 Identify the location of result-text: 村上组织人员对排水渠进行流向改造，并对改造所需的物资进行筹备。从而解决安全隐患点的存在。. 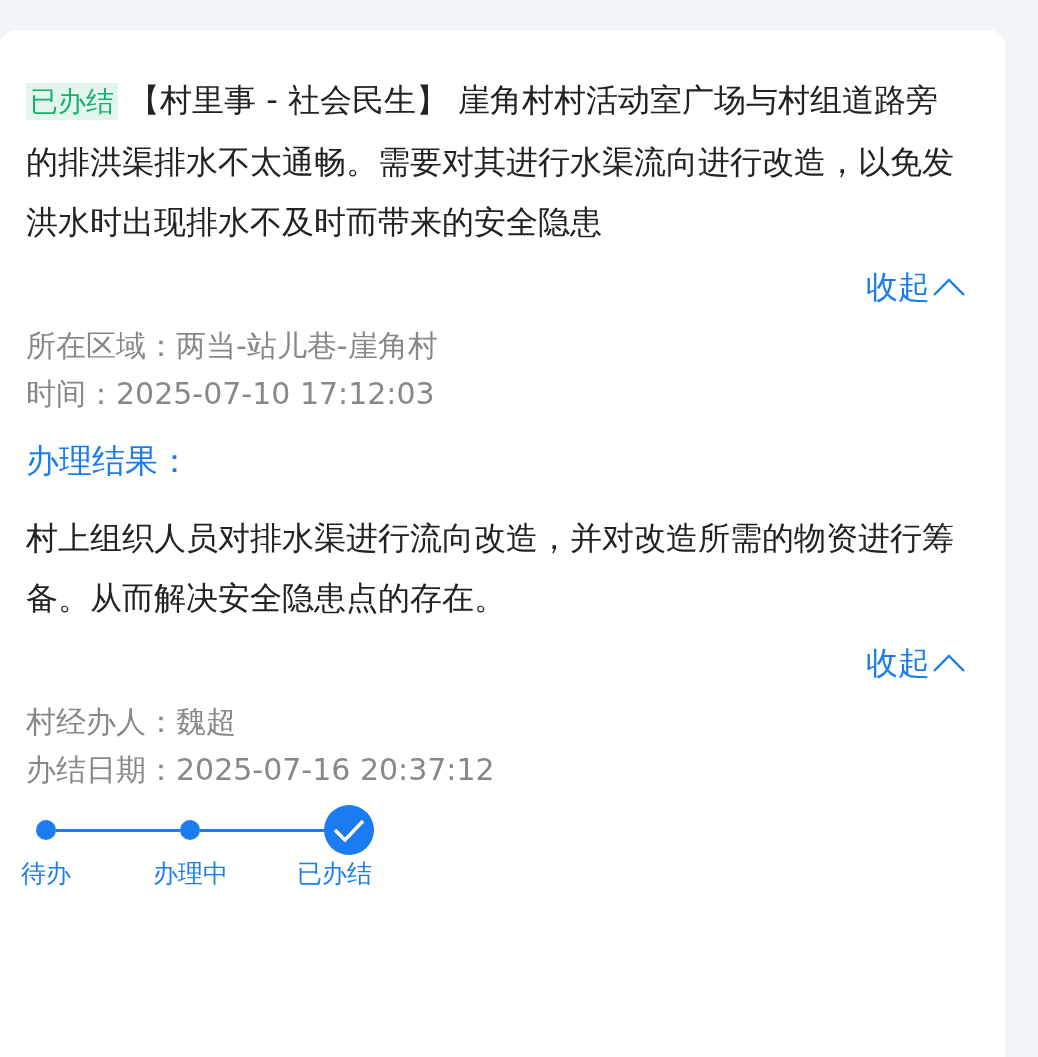
(490, 568).